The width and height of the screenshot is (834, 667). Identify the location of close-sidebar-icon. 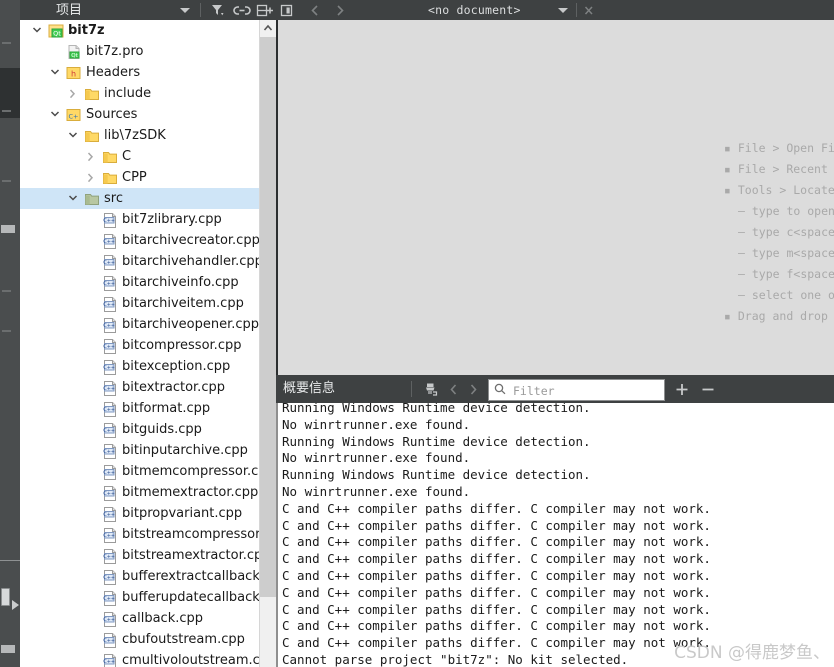
(287, 10).